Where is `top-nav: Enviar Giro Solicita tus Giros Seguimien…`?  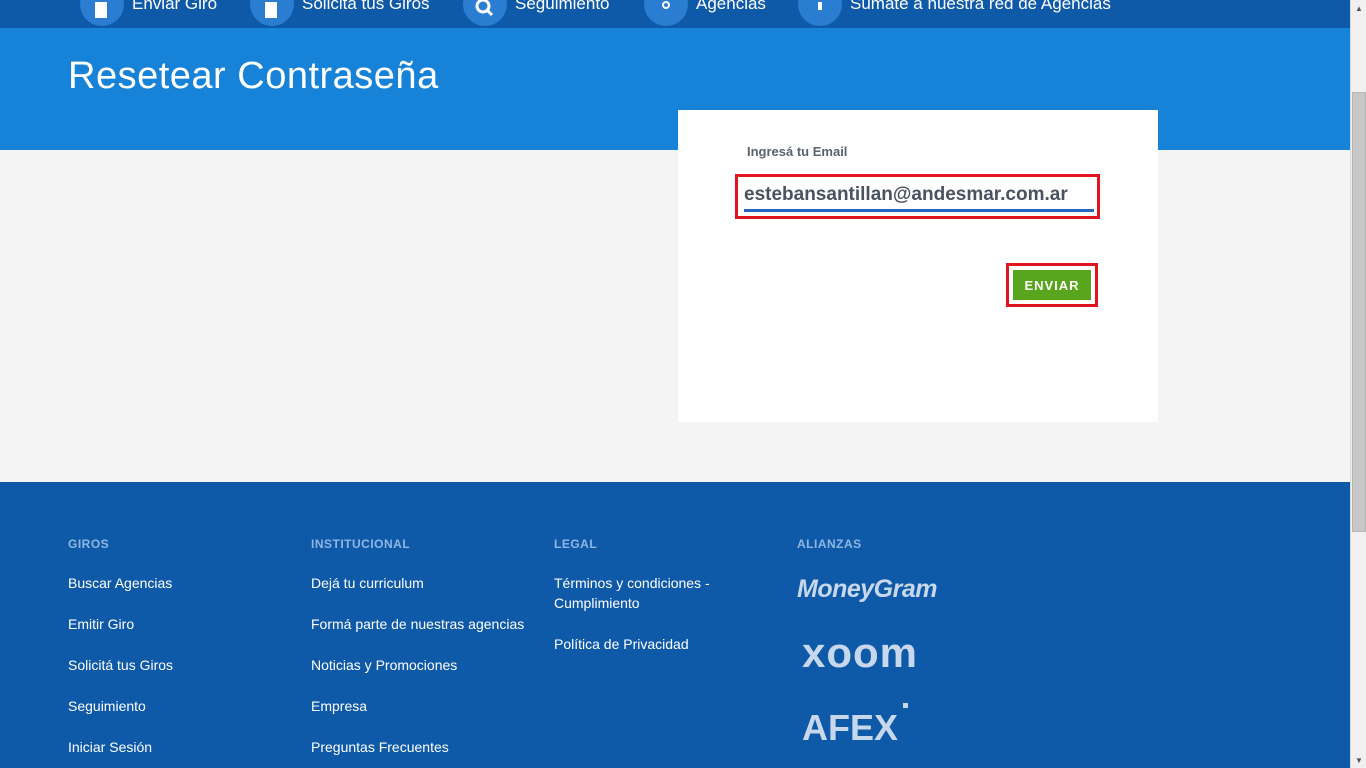
top-nav: Enviar Giro Solicita tus Giros Seguimien… is located at coordinates (675, 14).